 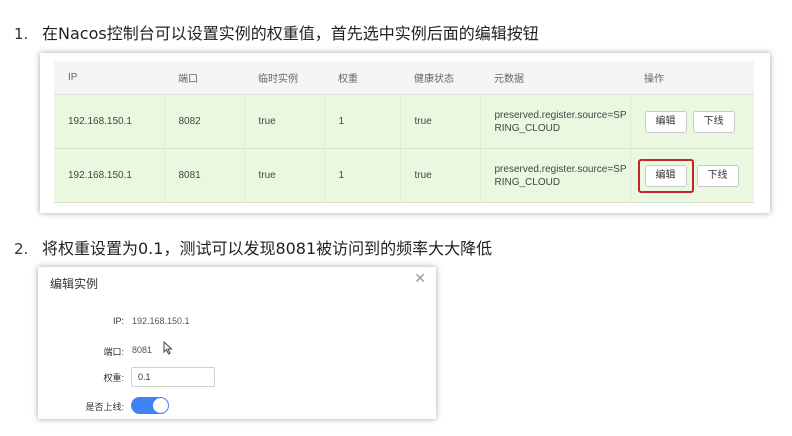 What do you see at coordinates (161, 321) in the screenshot?
I see `ip-value: 192.168.150.1` at bounding box center [161, 321].